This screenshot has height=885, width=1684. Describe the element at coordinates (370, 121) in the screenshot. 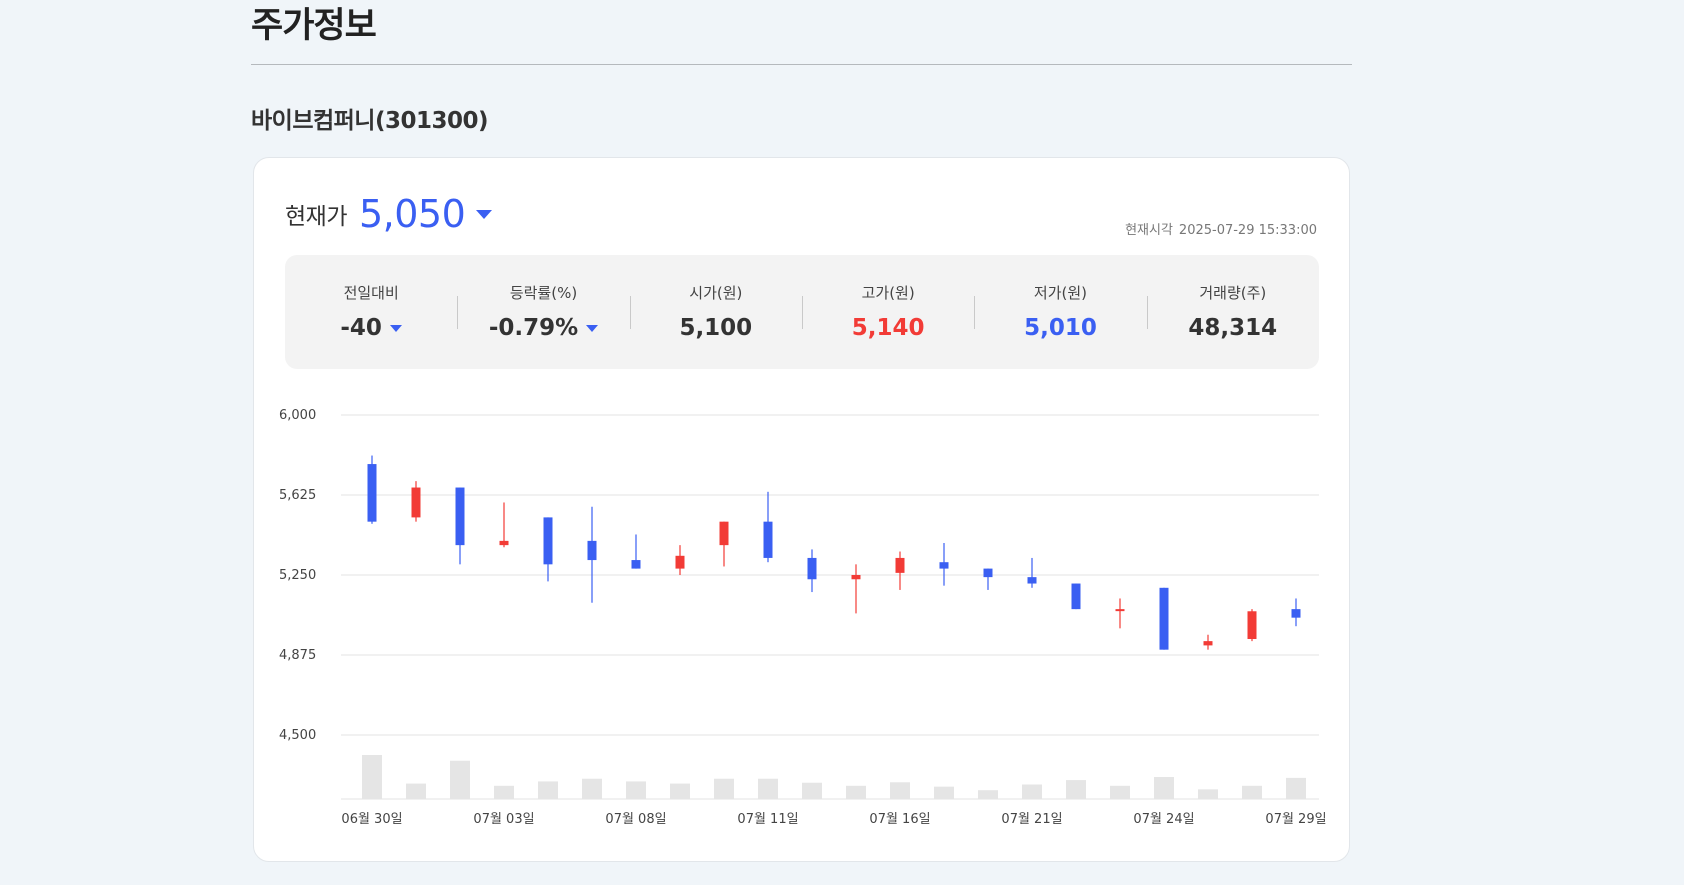

I see `stock-name: 바이브컴퍼니(301300)` at that location.